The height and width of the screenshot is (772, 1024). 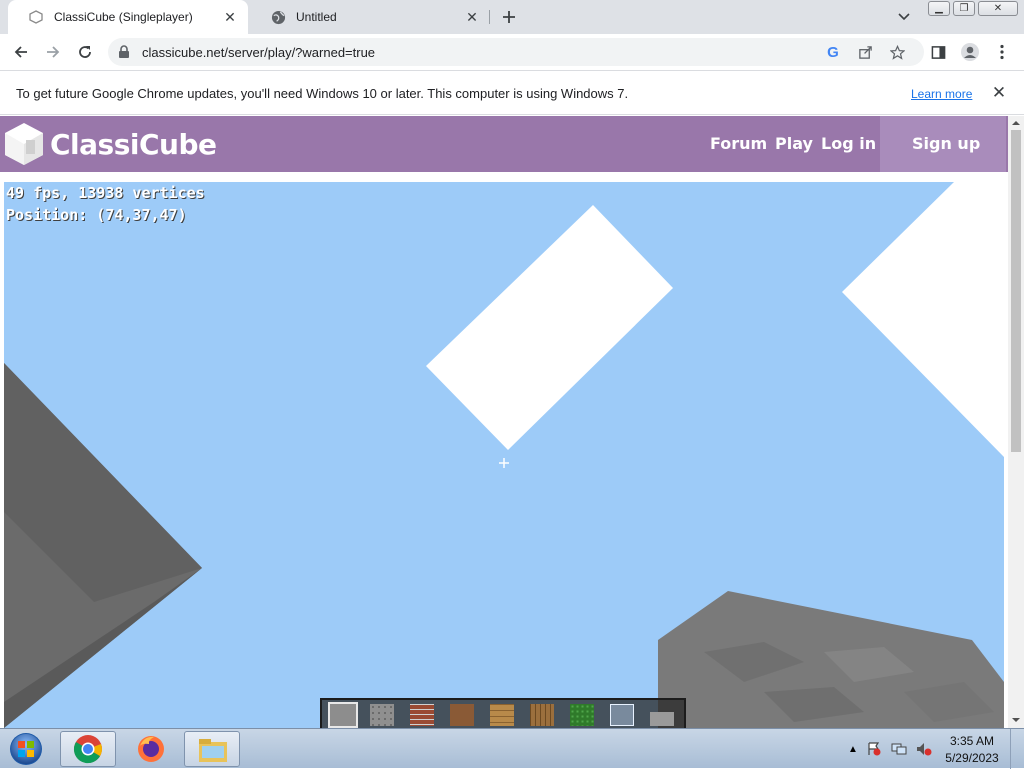 I want to click on hotbar-slot-slab, so click(x=662, y=719).